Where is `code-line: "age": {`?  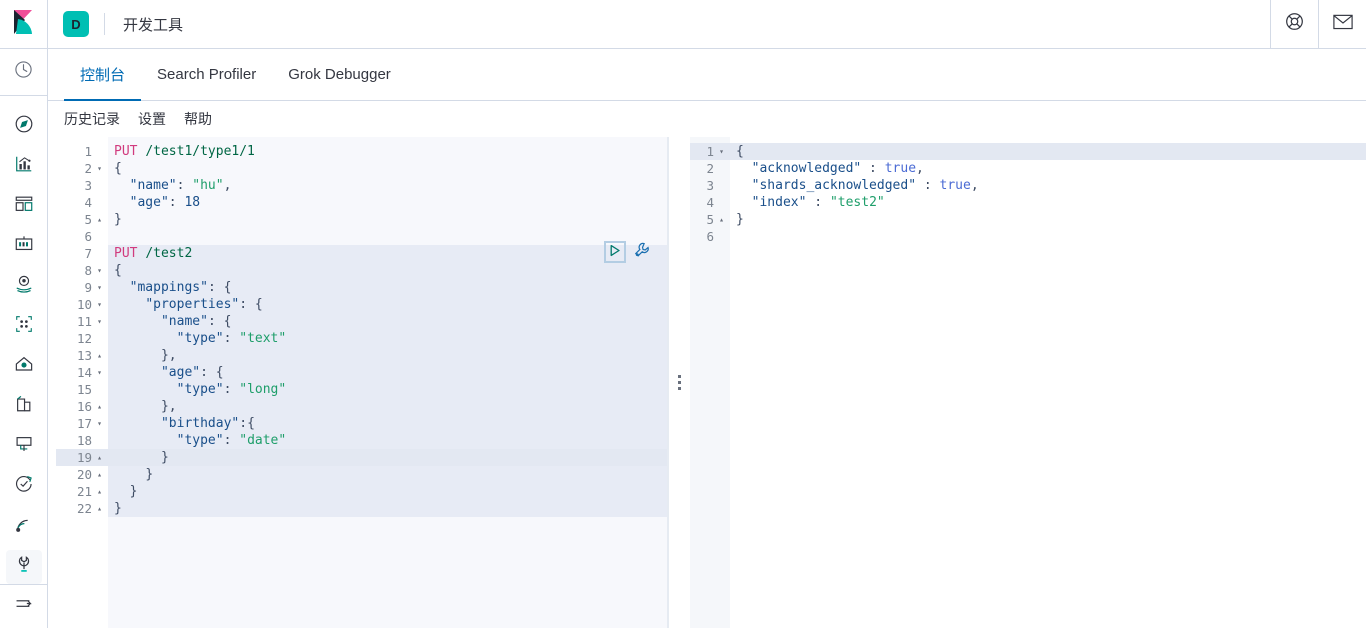
code-line: "age": { is located at coordinates (388, 372).